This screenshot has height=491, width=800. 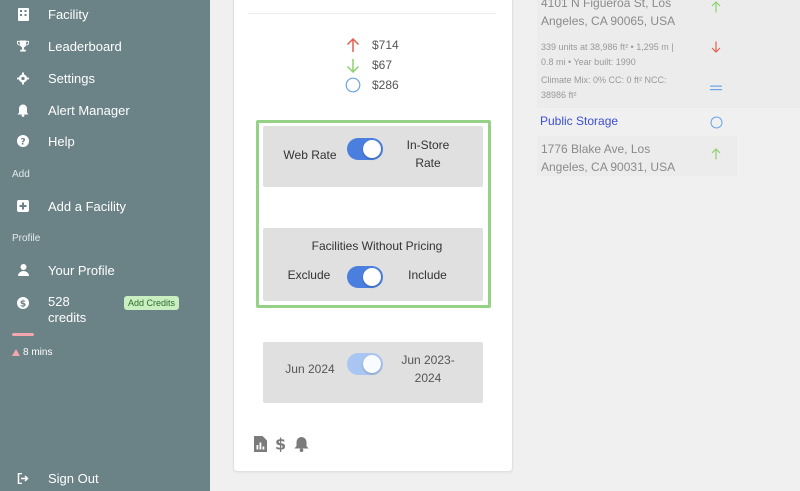 I want to click on timer-display: 8 mins, so click(x=32, y=352).